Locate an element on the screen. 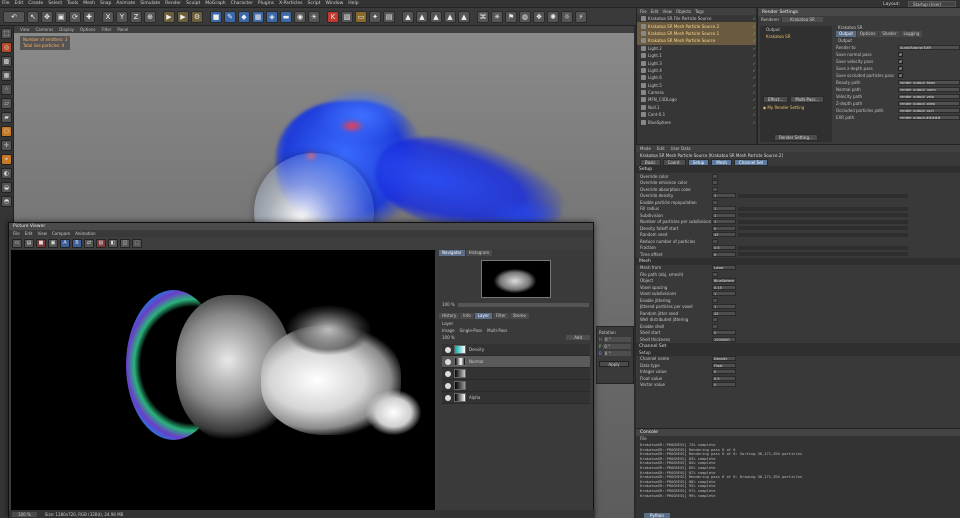  xp-tool-icon-8: ⚡ is located at coordinates (581, 16).